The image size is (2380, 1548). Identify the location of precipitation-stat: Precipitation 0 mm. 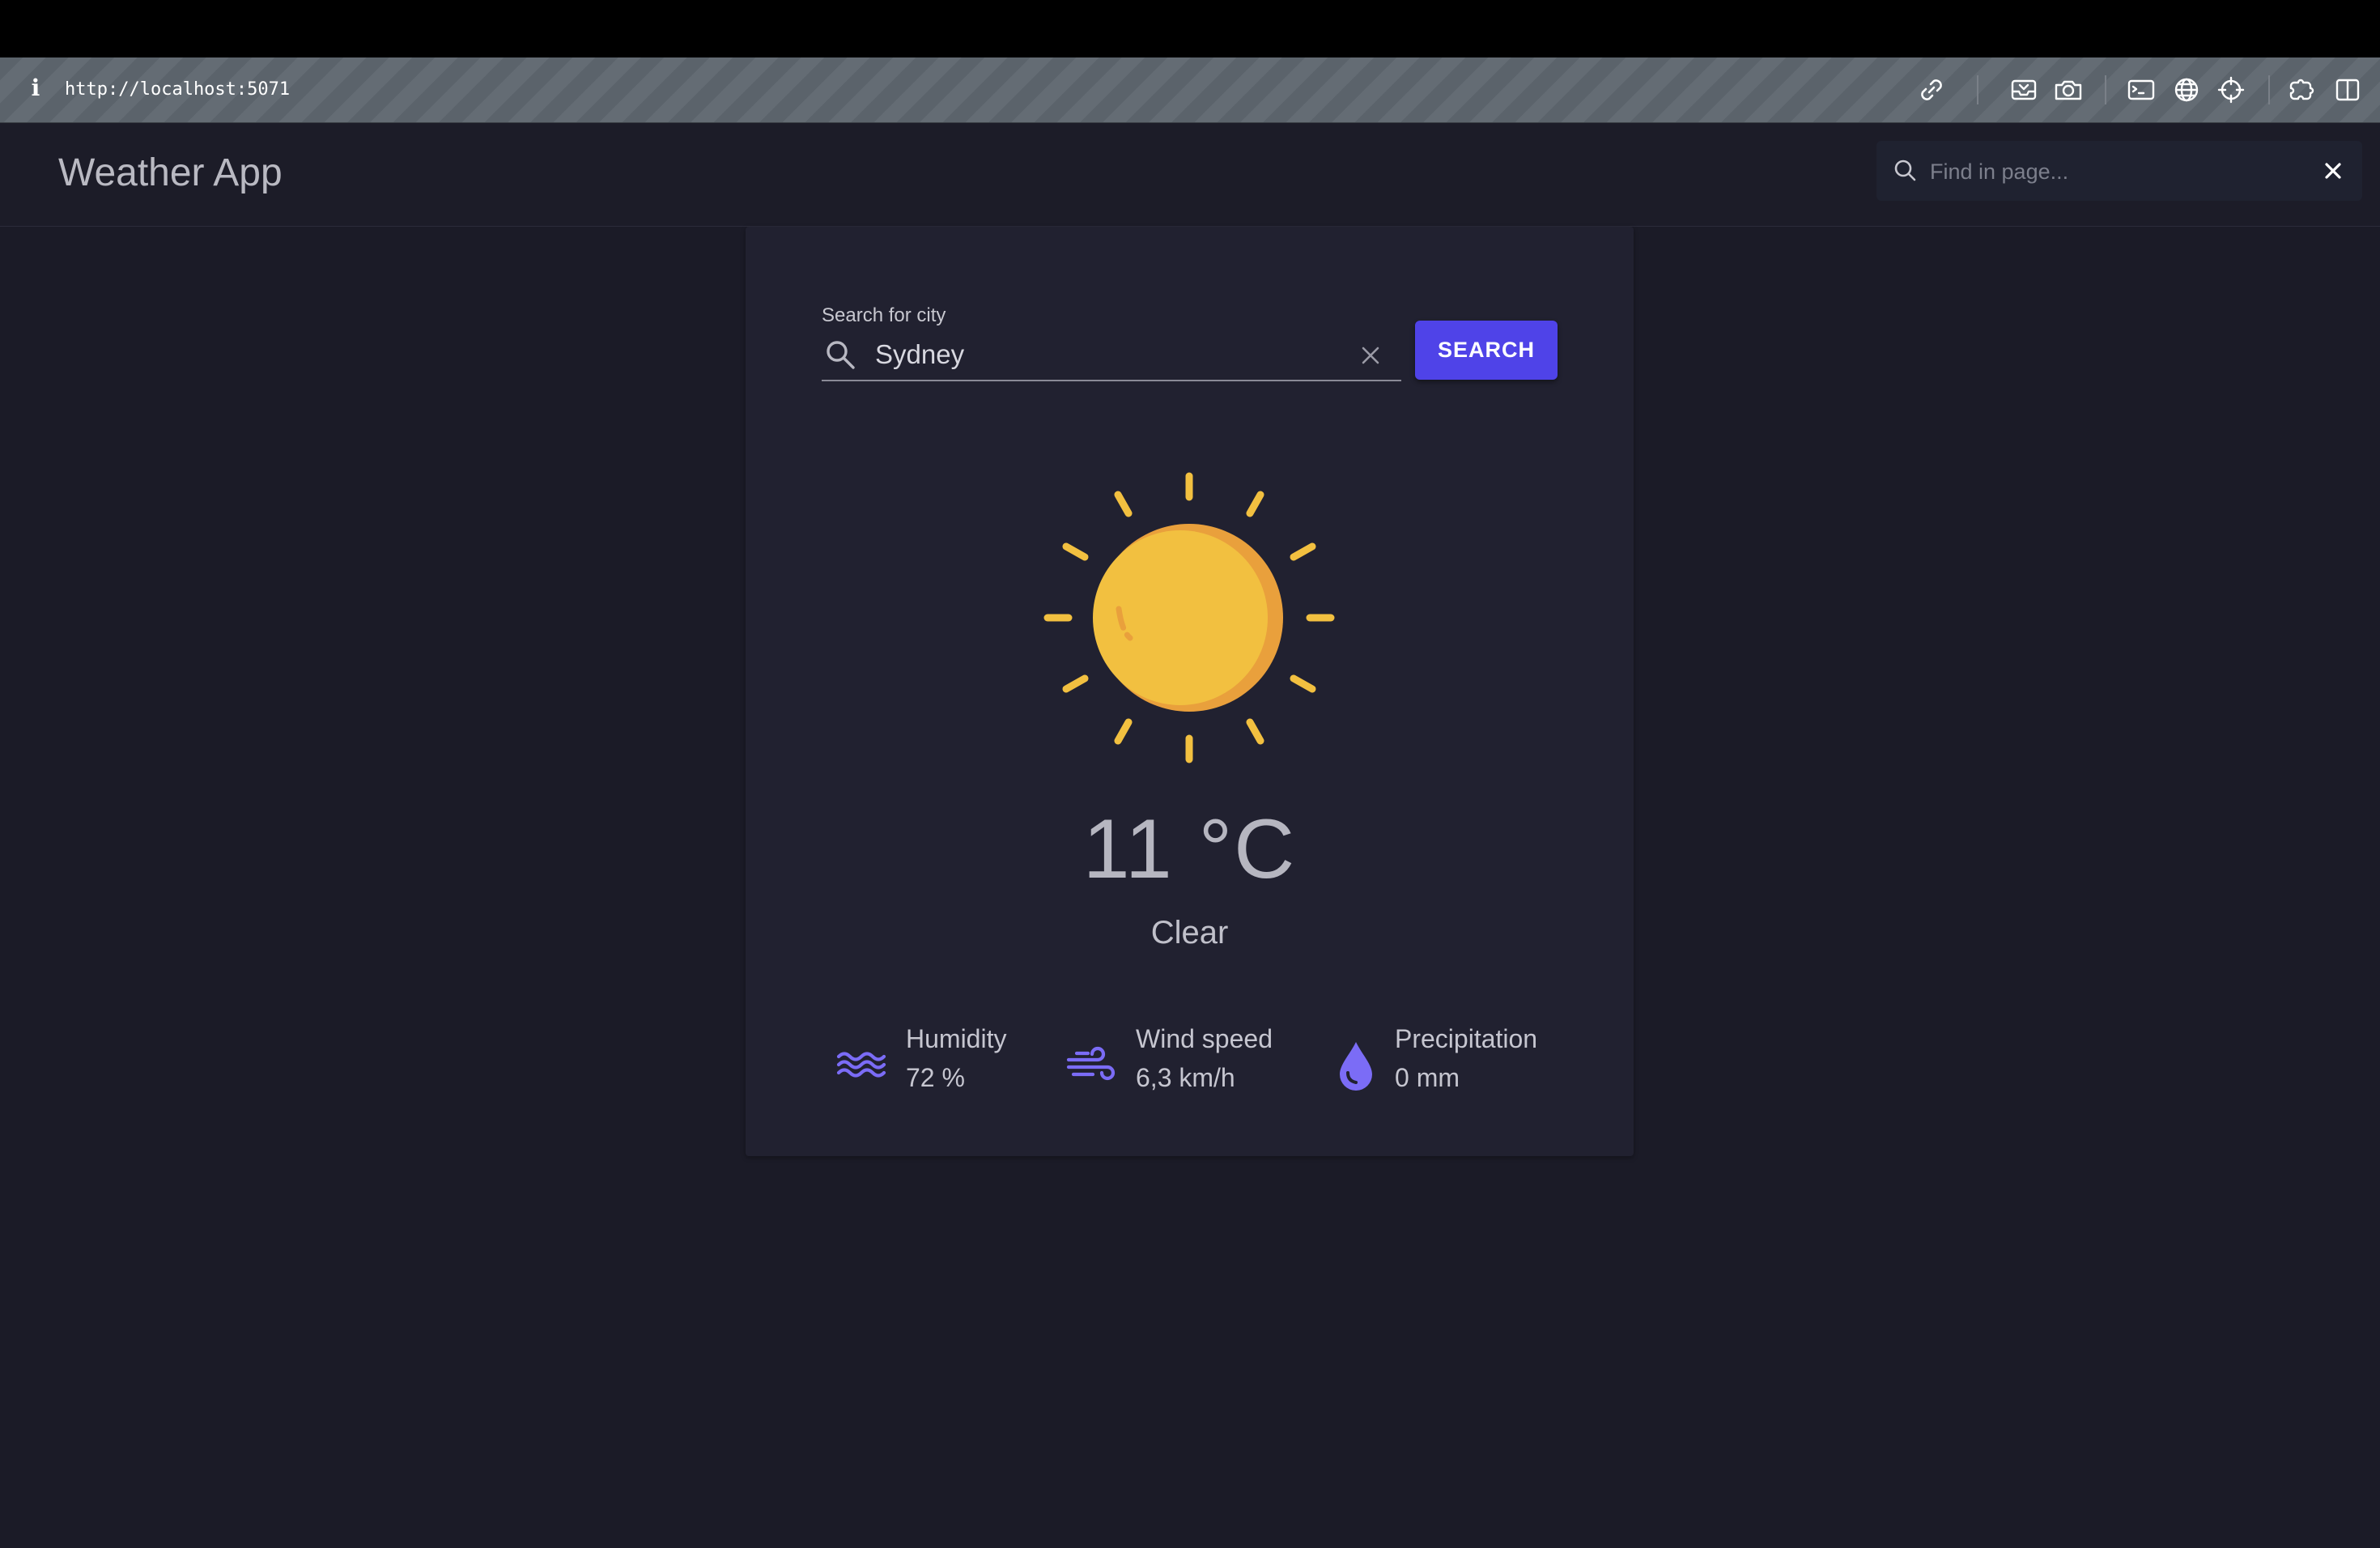
(1448, 1064).